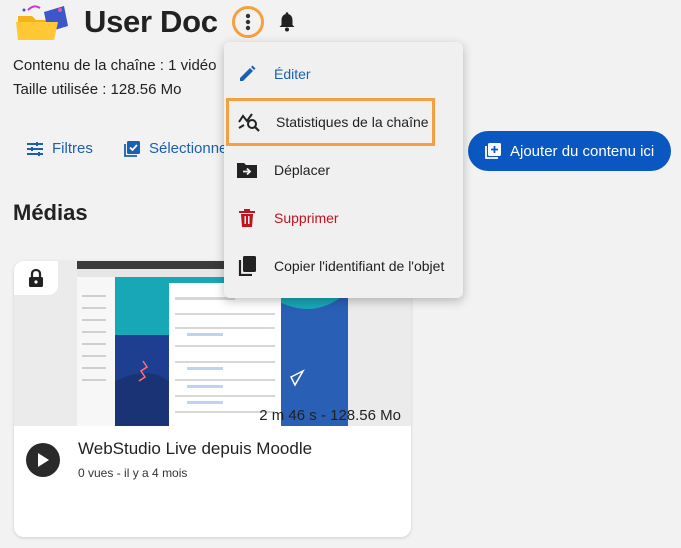  I want to click on add-content-button: Ajouter du contenu ici, so click(569, 151).